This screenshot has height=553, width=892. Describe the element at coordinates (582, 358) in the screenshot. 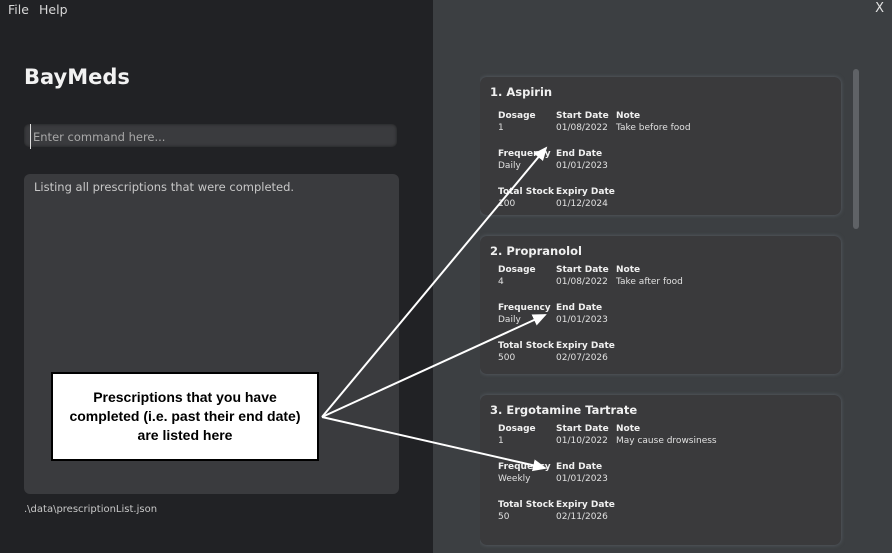

I see `expiry-date-value: 02/07/2026` at that location.